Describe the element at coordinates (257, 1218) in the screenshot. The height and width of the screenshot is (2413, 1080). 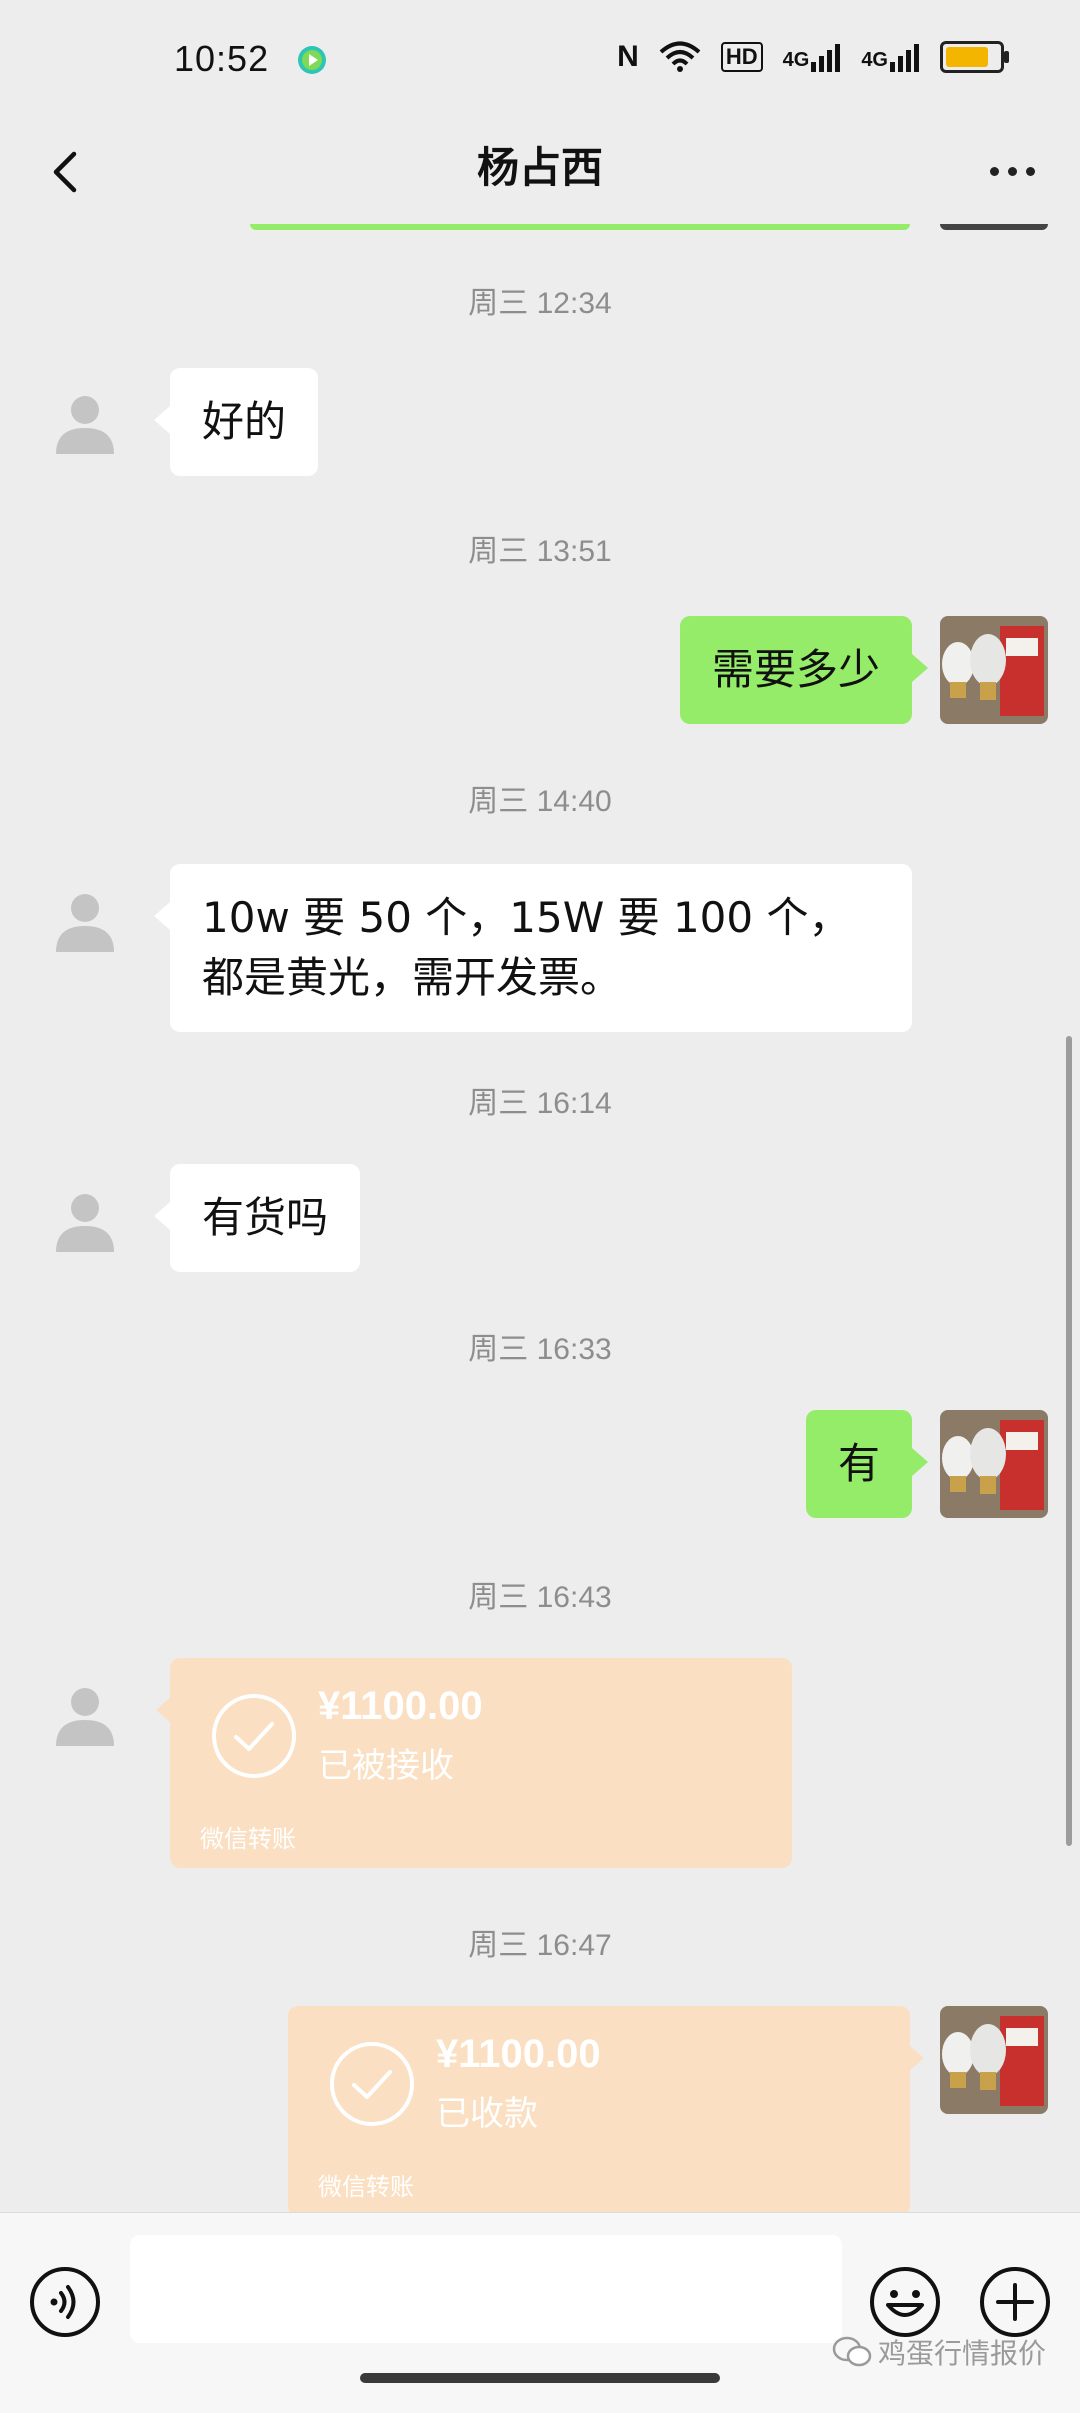
I see `message-bubble-received: 有货吗` at that location.